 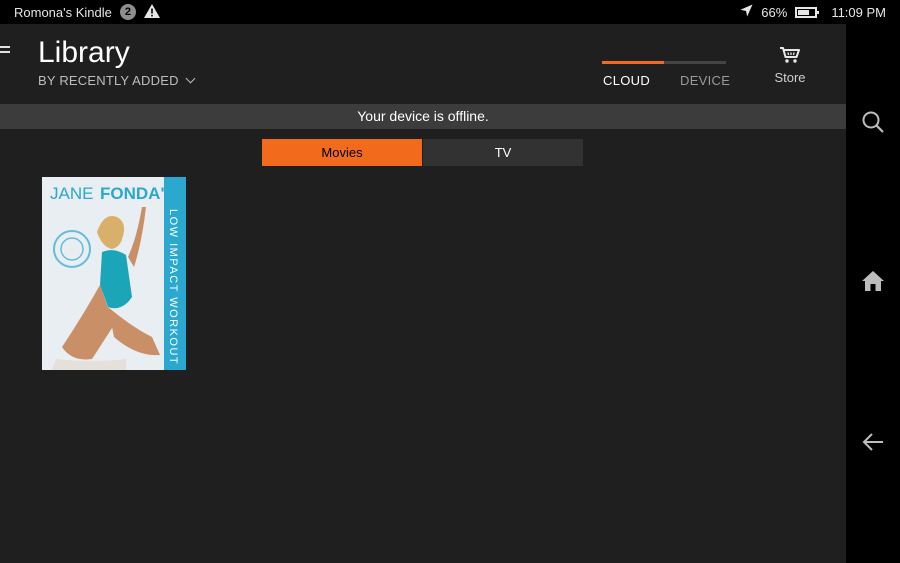 What do you see at coordinates (71, 193) in the screenshot?
I see `cover-title-line1: JANE` at bounding box center [71, 193].